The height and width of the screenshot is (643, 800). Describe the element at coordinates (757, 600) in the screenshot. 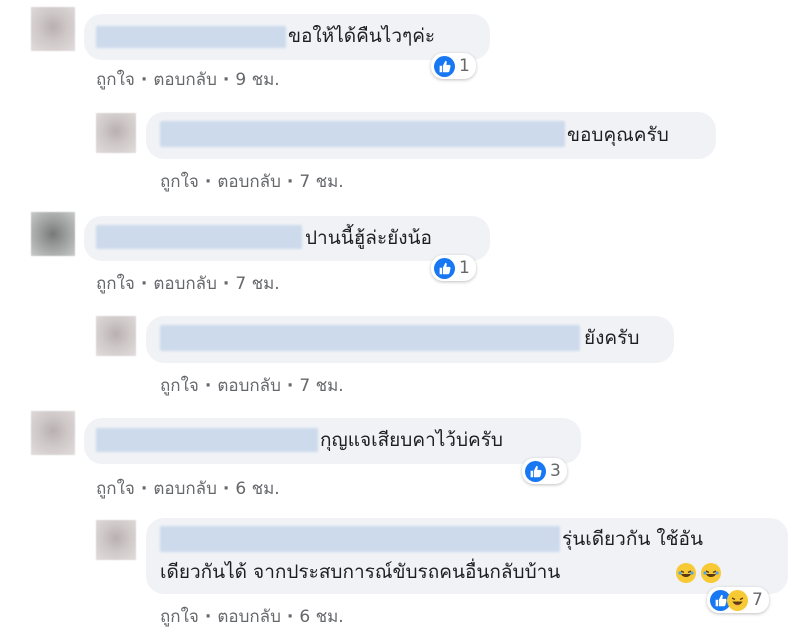

I see `reaction-number: 7` at that location.